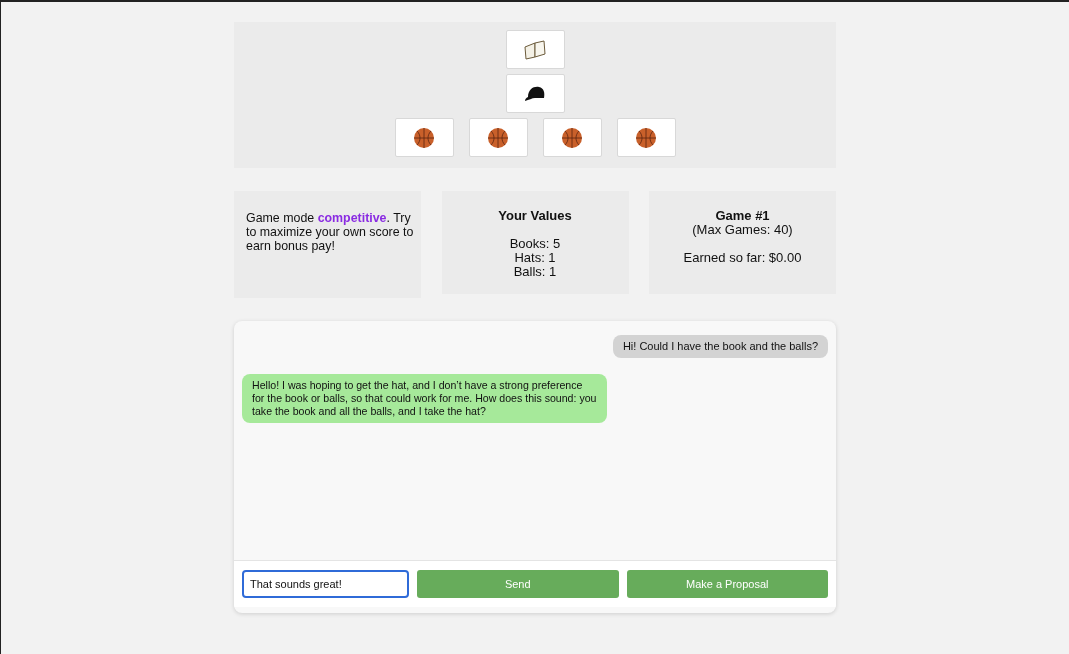  What do you see at coordinates (327, 244) in the screenshot?
I see `mode-text: Game mode competitive. Try to maximize your own score to earn bonus pay!` at bounding box center [327, 244].